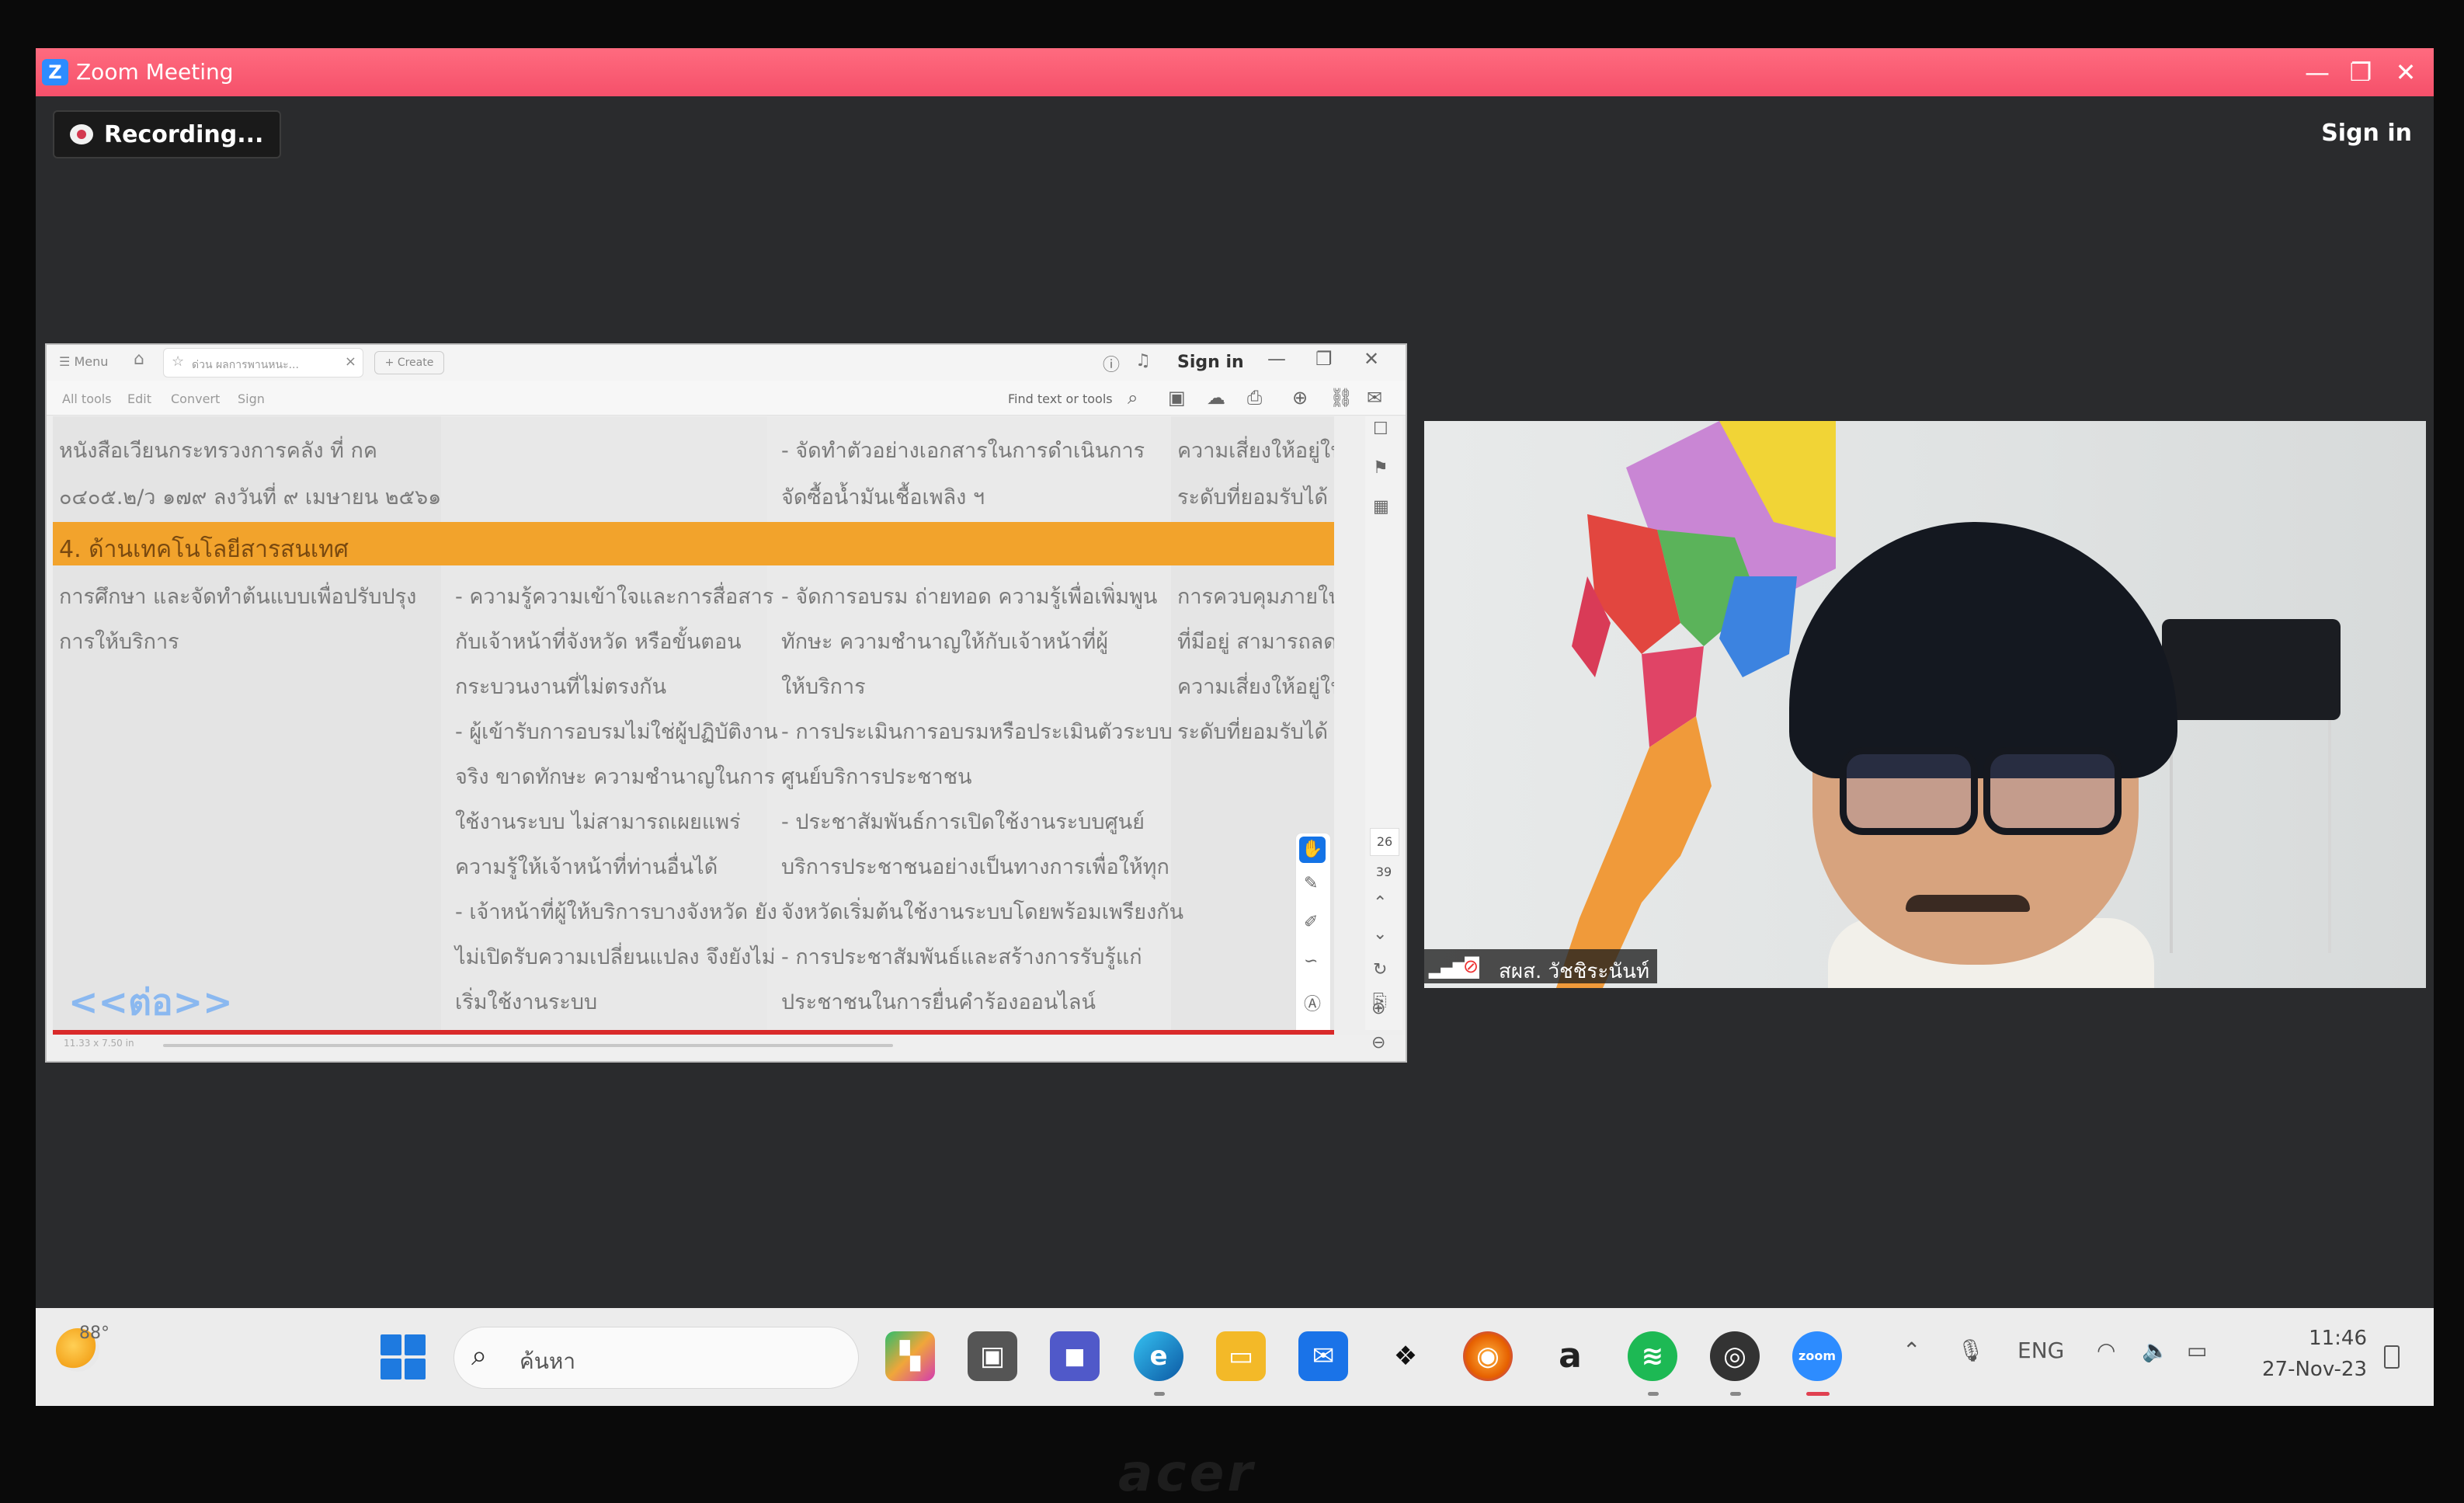  What do you see at coordinates (99, 1043) in the screenshot?
I see `page-size-text: 11.33 x 7.50 in` at bounding box center [99, 1043].